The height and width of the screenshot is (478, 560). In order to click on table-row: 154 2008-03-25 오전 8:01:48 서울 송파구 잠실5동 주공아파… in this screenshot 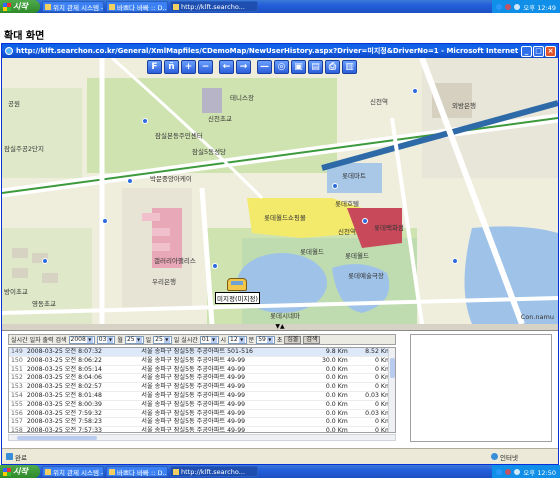, I will do `click(201, 396)`.